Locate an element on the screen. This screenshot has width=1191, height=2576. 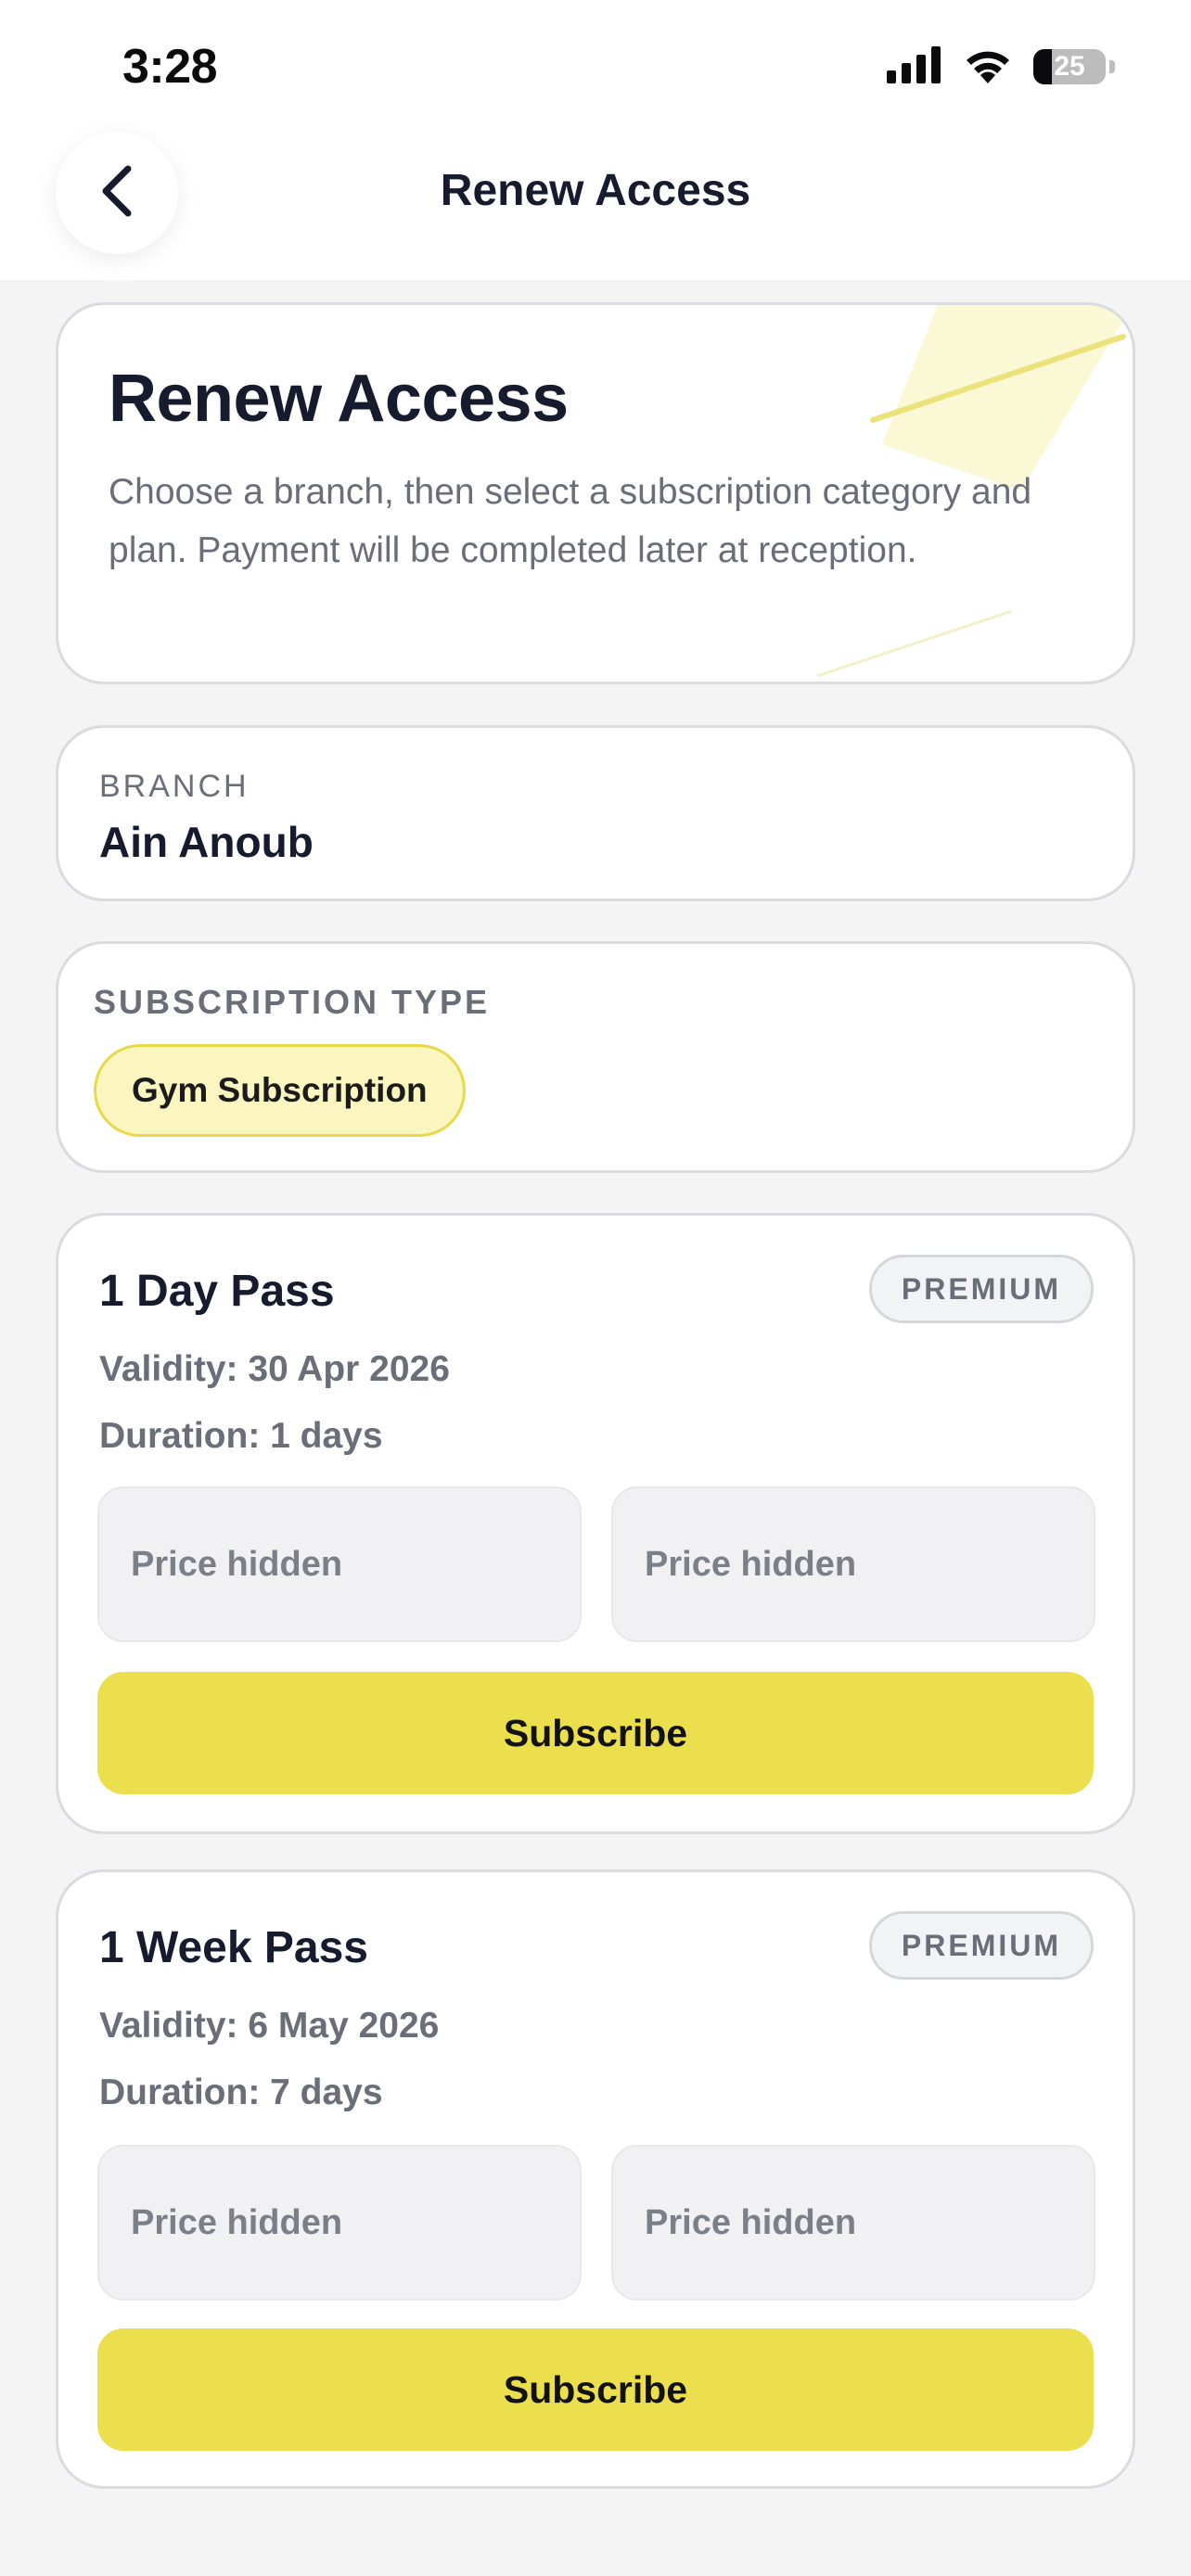
plan-validity: Validity: 6 May 2026 is located at coordinates (270, 2026).